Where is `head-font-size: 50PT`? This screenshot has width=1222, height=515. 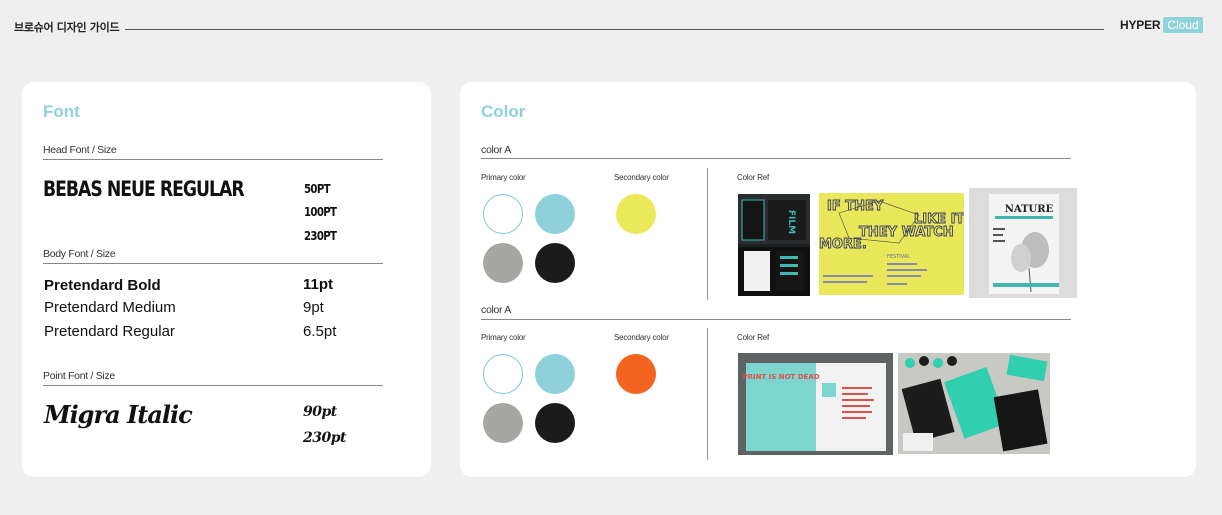 head-font-size: 50PT is located at coordinates (317, 189).